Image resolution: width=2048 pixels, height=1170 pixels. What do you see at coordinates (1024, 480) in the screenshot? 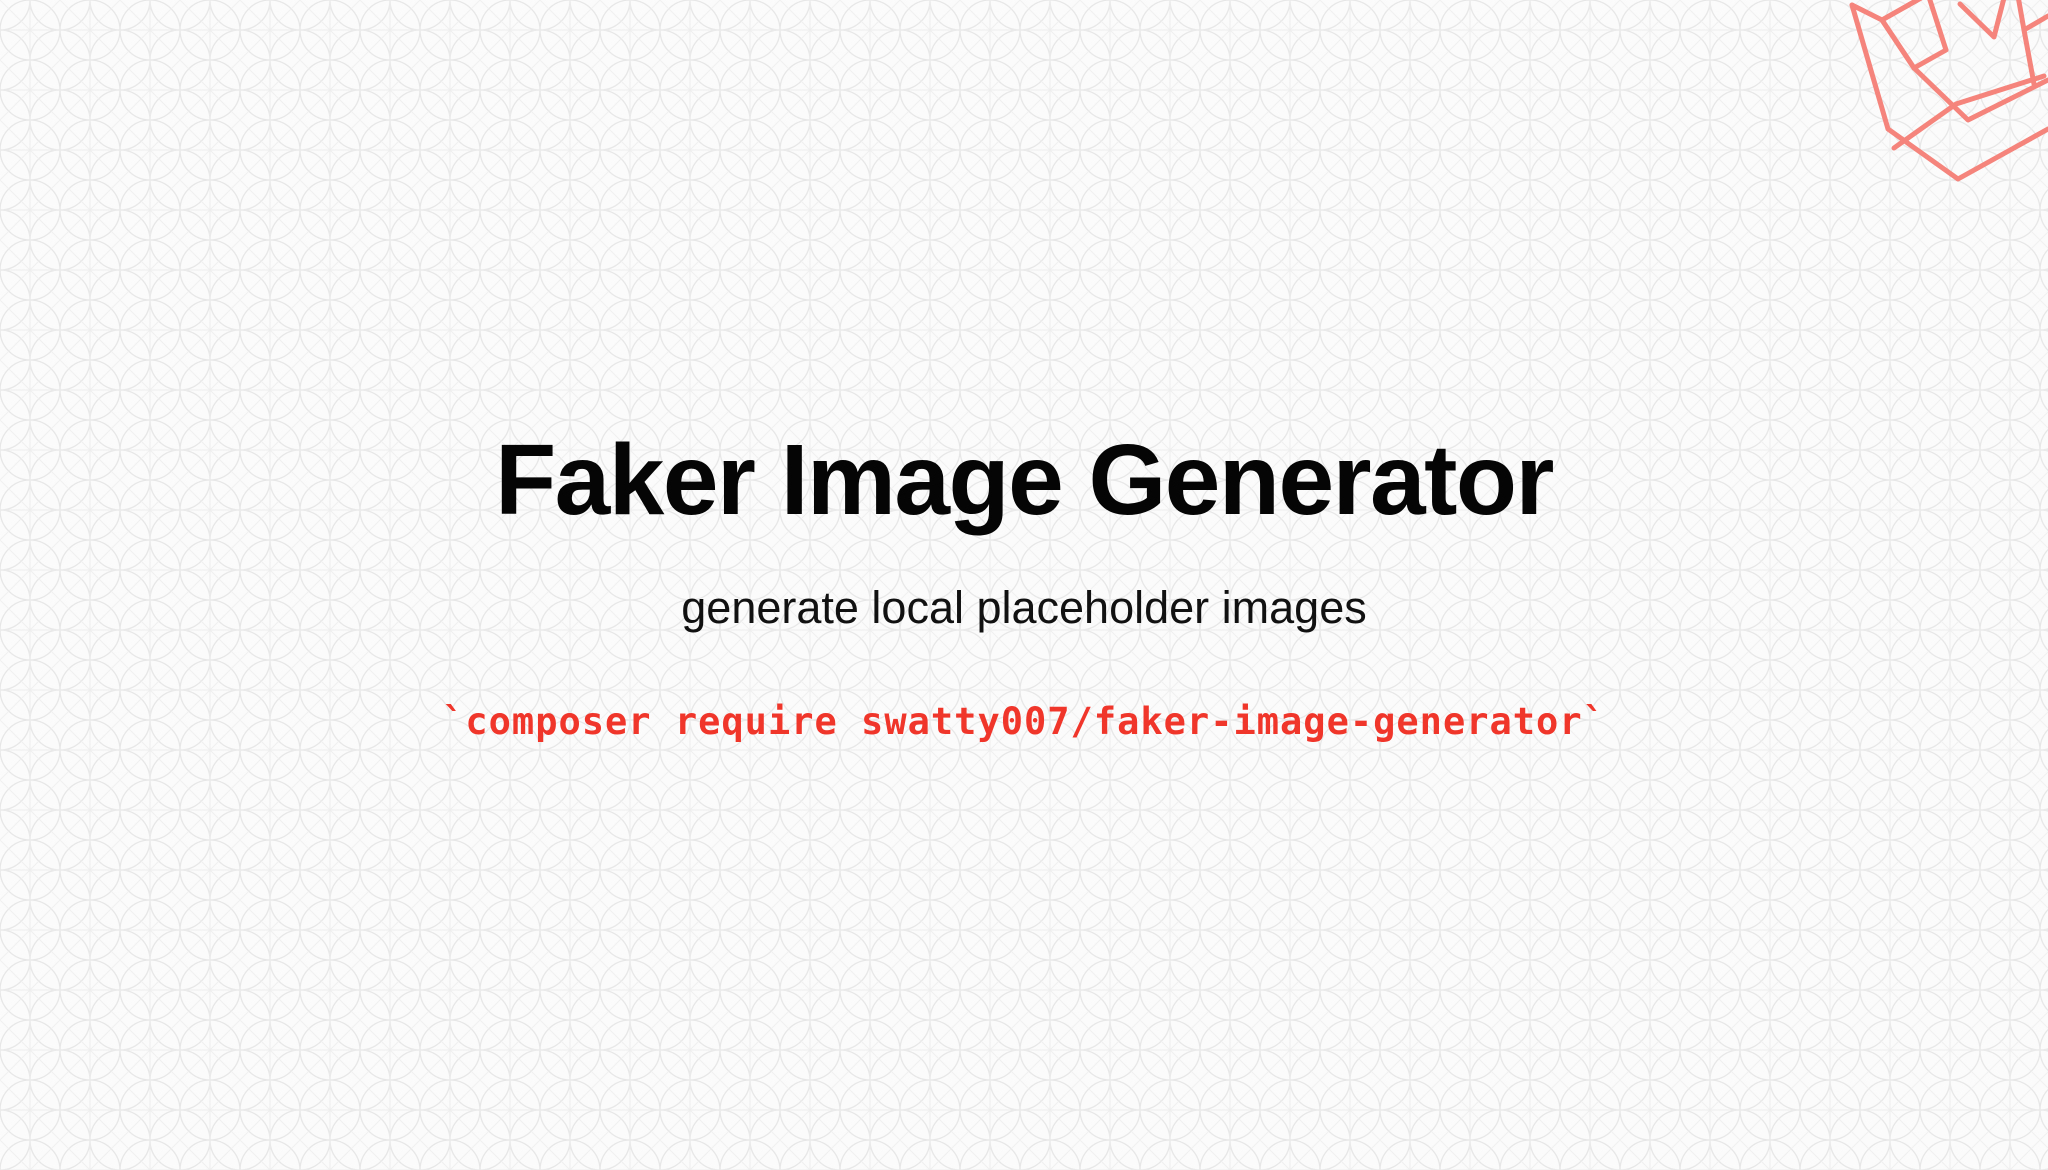
I see `page-title: Faker Image Generator` at bounding box center [1024, 480].